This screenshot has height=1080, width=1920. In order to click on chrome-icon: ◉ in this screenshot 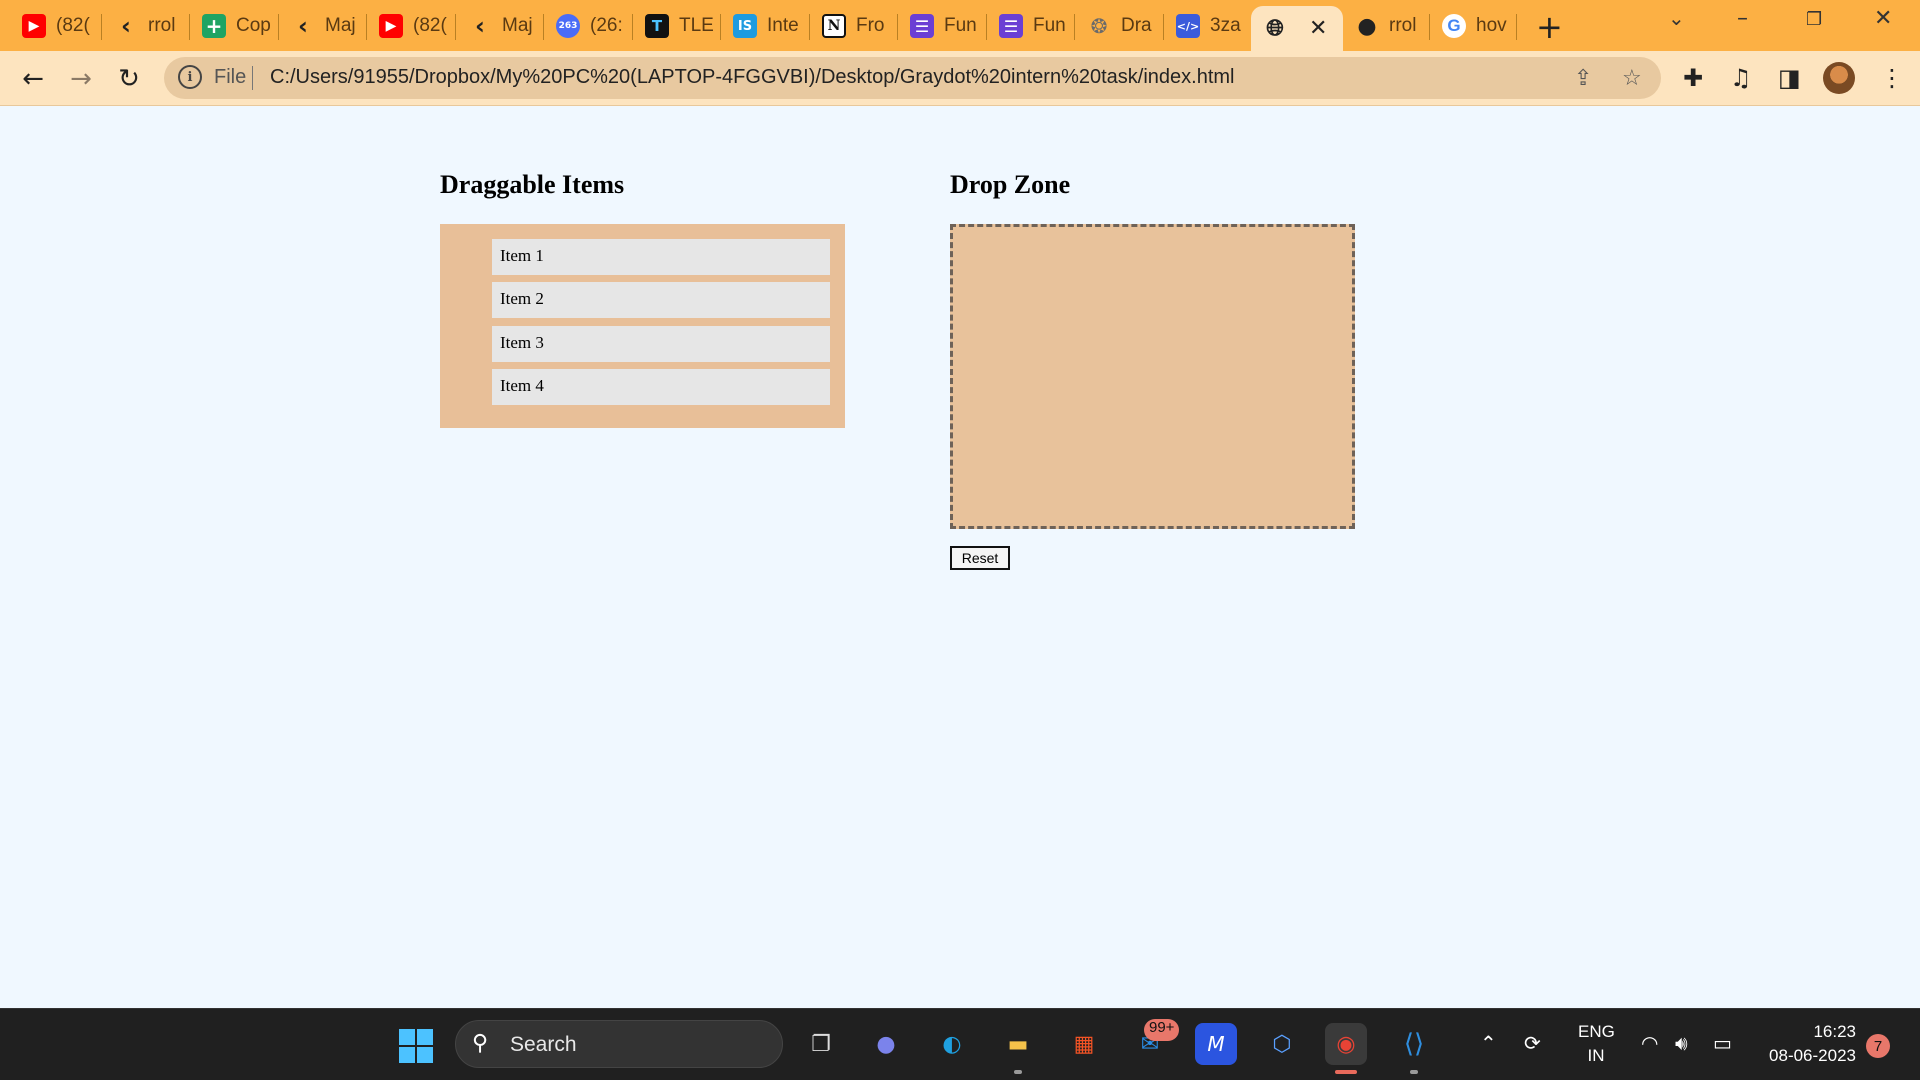, I will do `click(1346, 1048)`.